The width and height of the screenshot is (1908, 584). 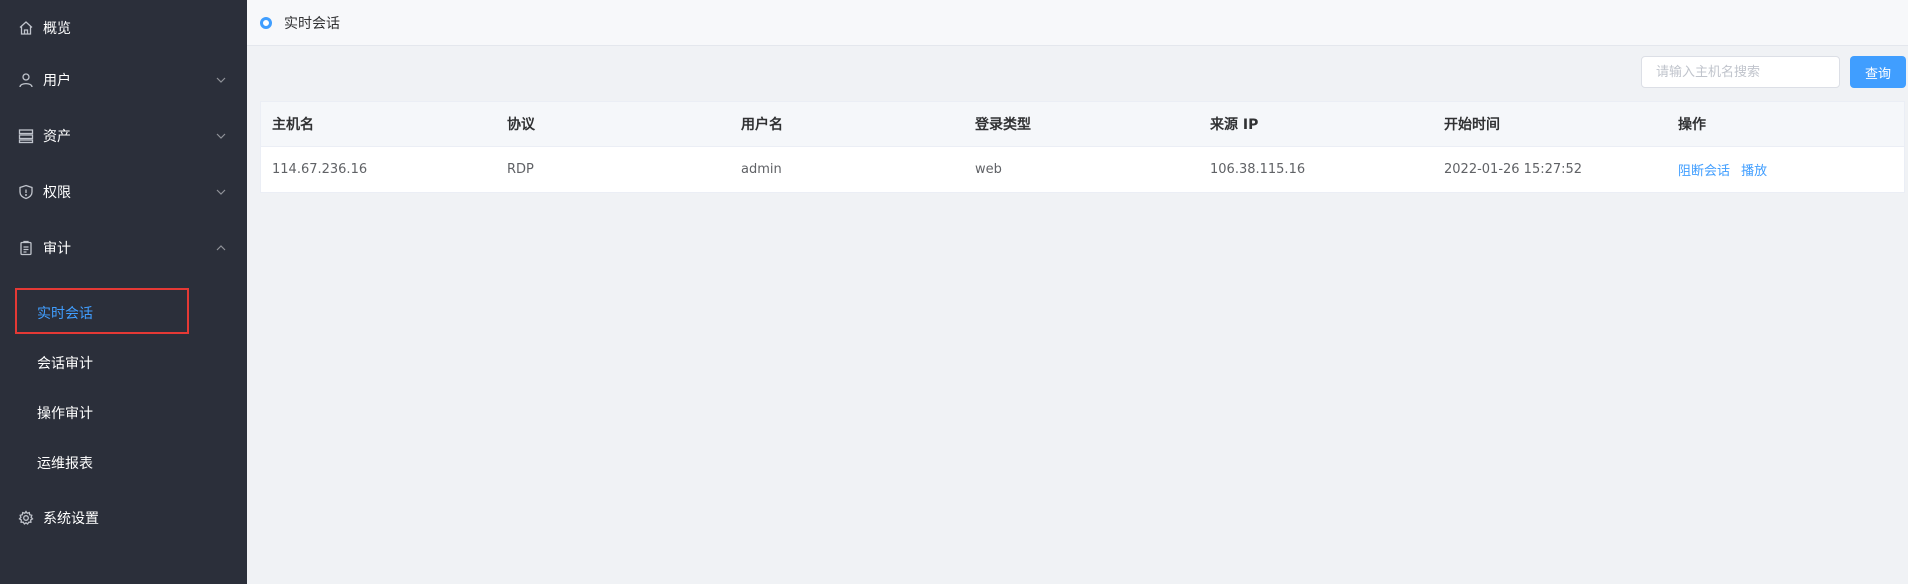 What do you see at coordinates (520, 169) in the screenshot?
I see `cell-protocol: RDP` at bounding box center [520, 169].